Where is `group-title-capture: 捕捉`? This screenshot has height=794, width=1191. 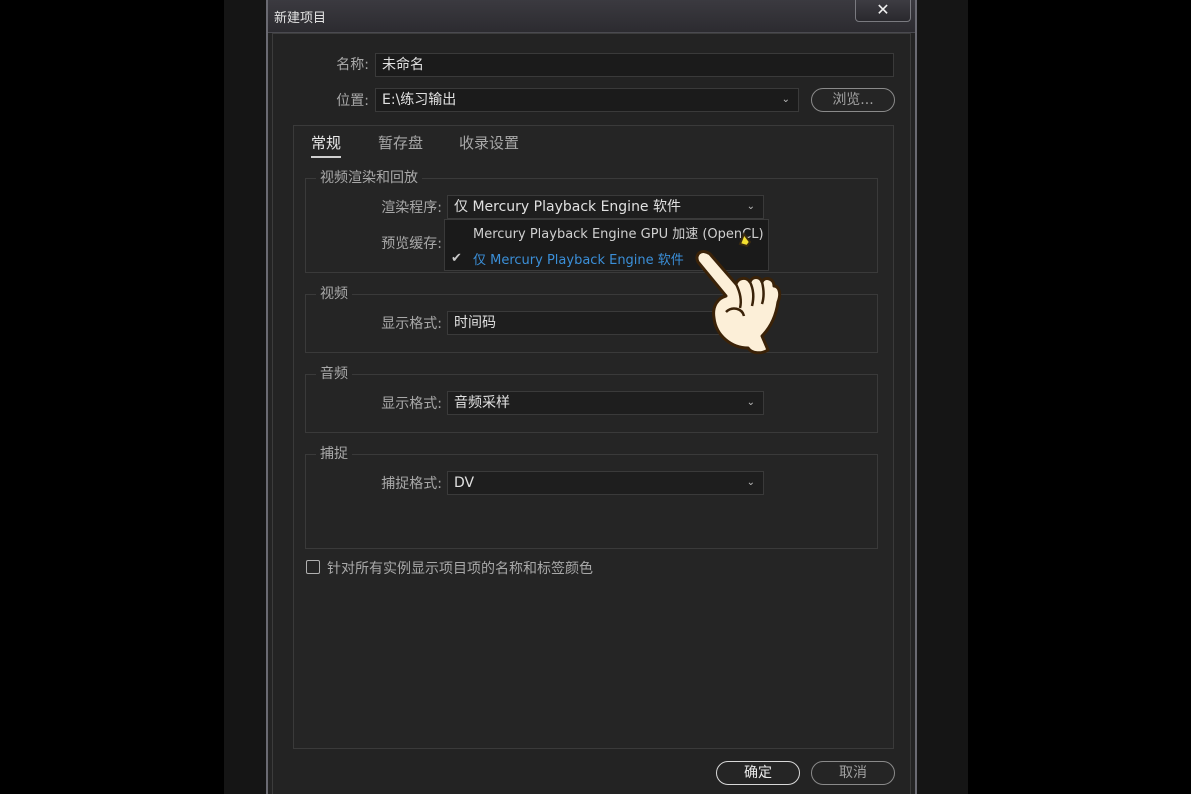
group-title-capture: 捕捉 is located at coordinates (334, 453).